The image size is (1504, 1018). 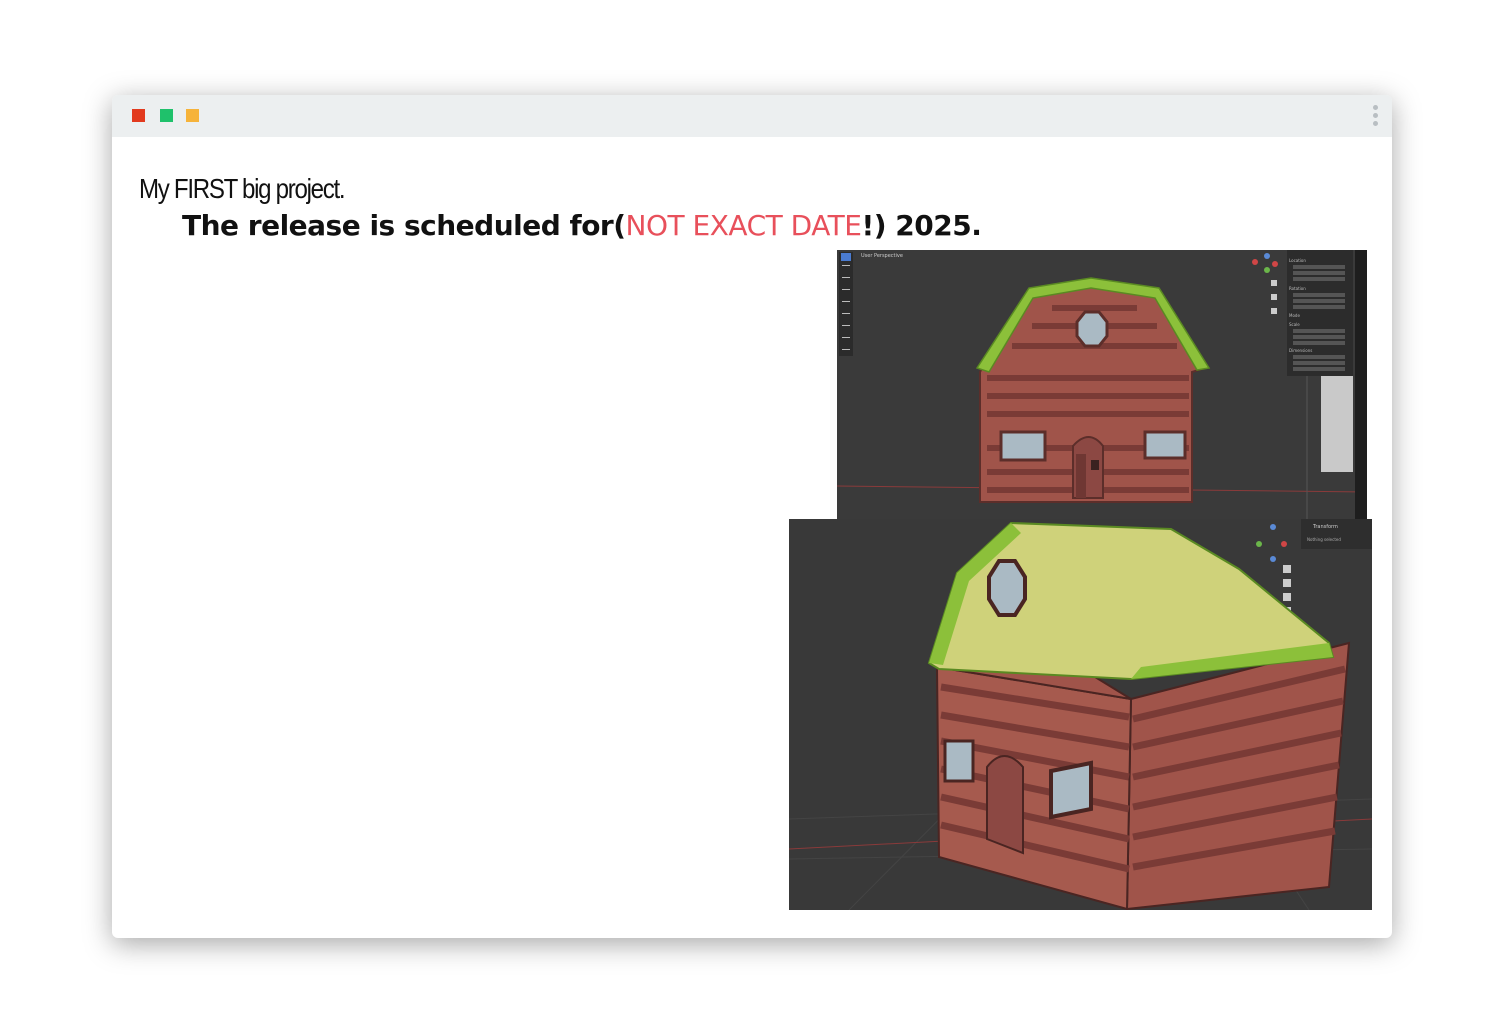 I want to click on toolbar-icon, so click(x=846, y=304).